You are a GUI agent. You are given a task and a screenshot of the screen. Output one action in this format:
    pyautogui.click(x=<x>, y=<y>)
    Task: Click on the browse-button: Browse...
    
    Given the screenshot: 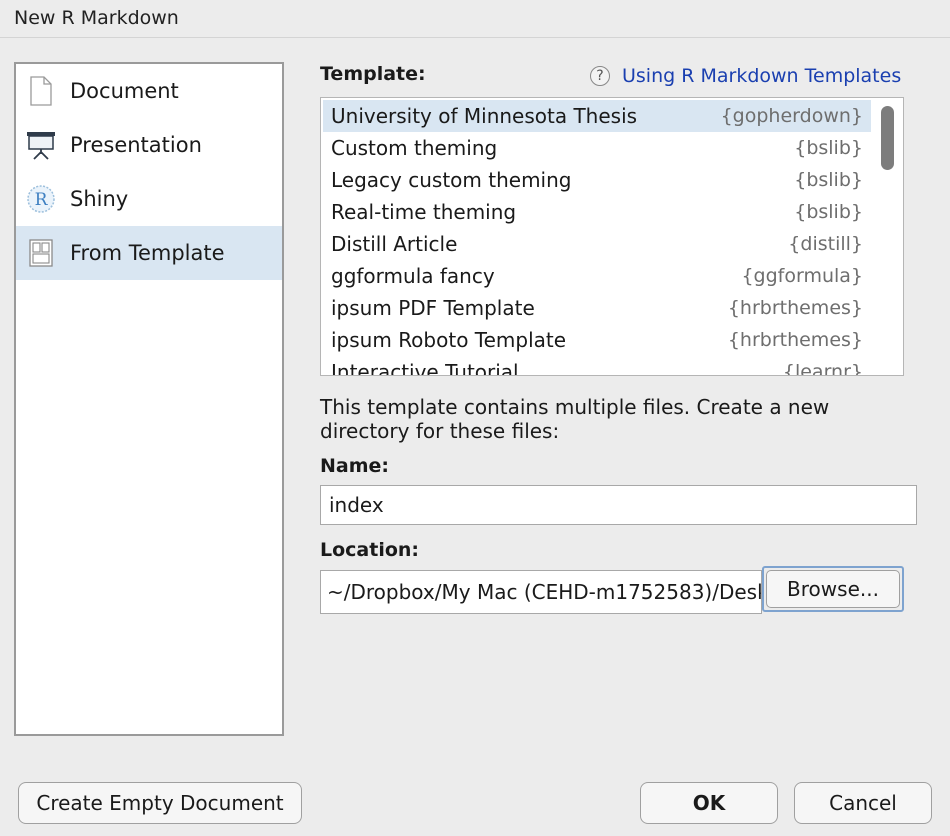 What is the action you would take?
    pyautogui.click(x=833, y=589)
    